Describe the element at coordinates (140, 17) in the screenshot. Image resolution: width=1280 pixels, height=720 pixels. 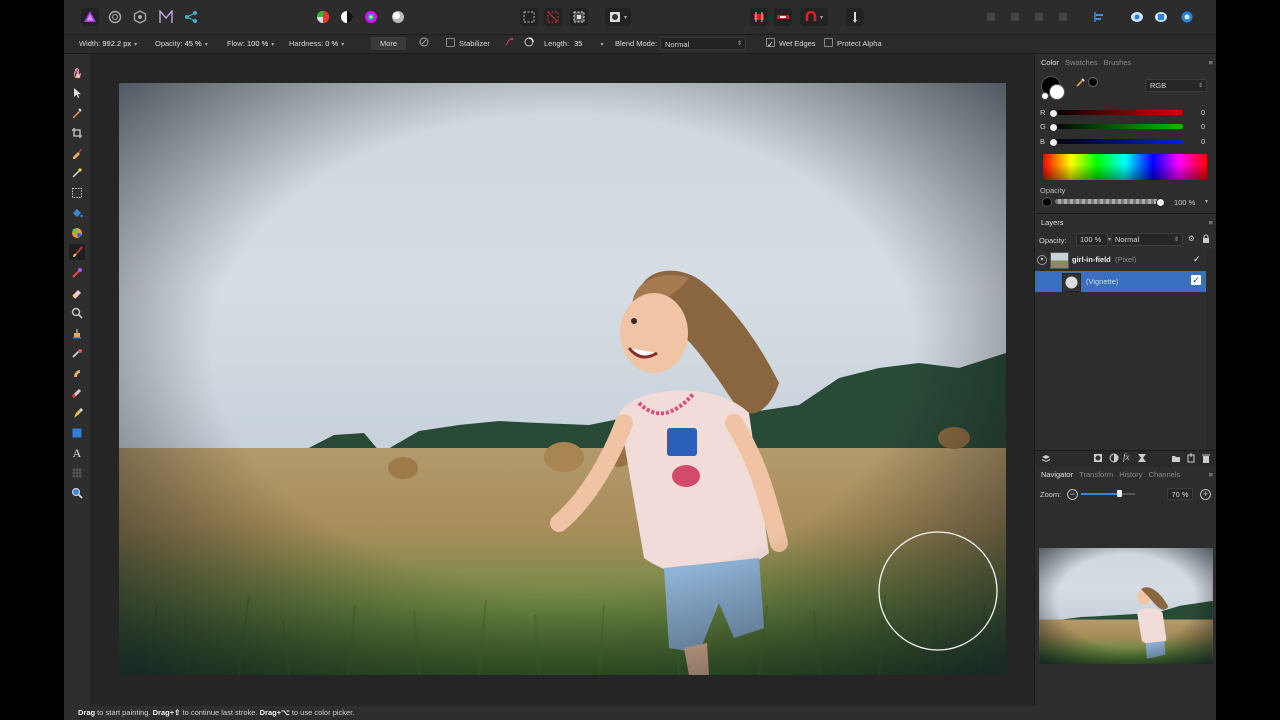
I see `develop-persona-icon` at that location.